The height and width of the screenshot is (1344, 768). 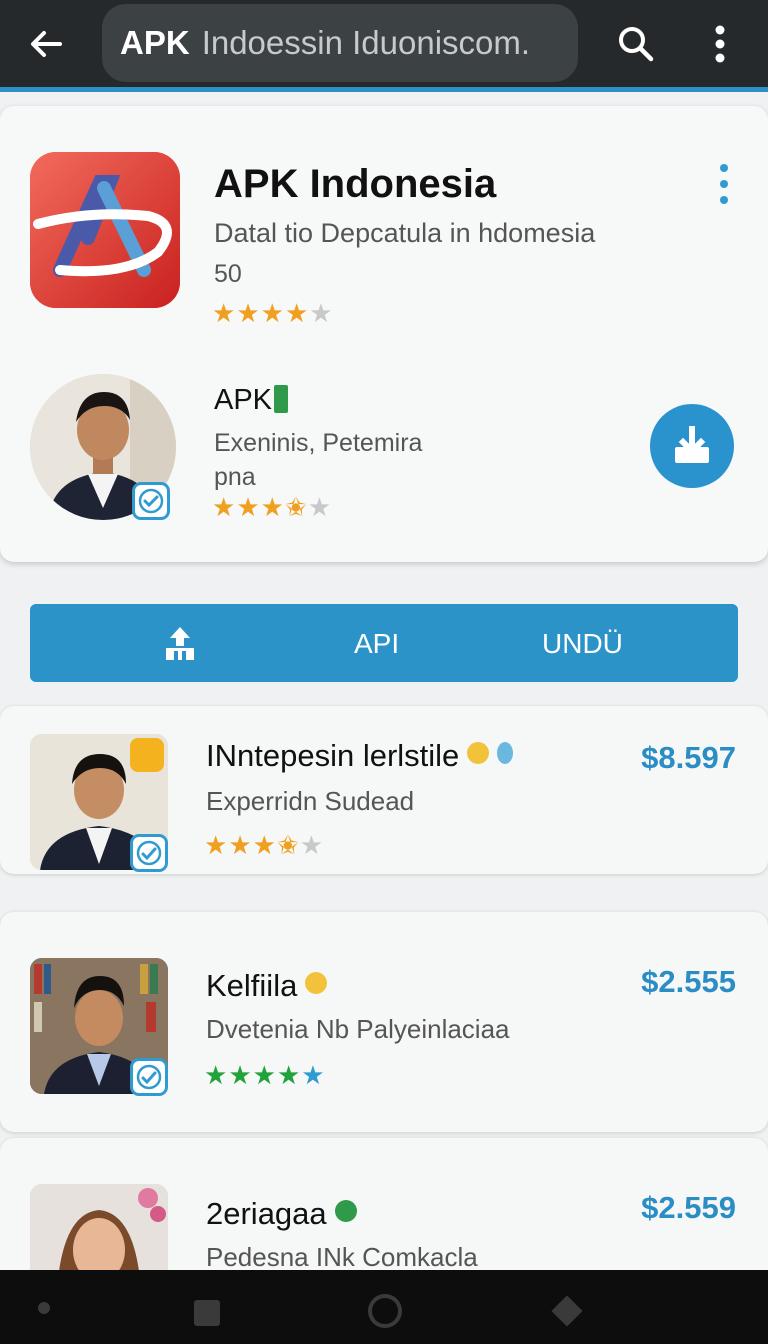 I want to click on action-bar: API UNDÜ, so click(x=384, y=643).